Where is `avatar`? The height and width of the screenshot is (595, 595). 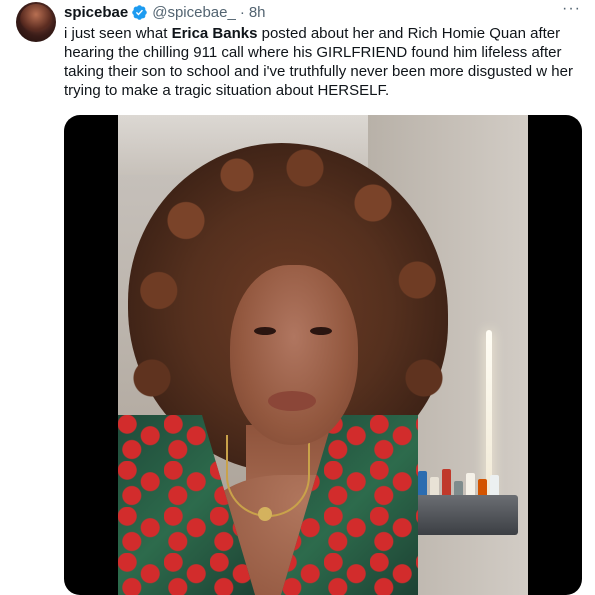
avatar is located at coordinates (36, 22).